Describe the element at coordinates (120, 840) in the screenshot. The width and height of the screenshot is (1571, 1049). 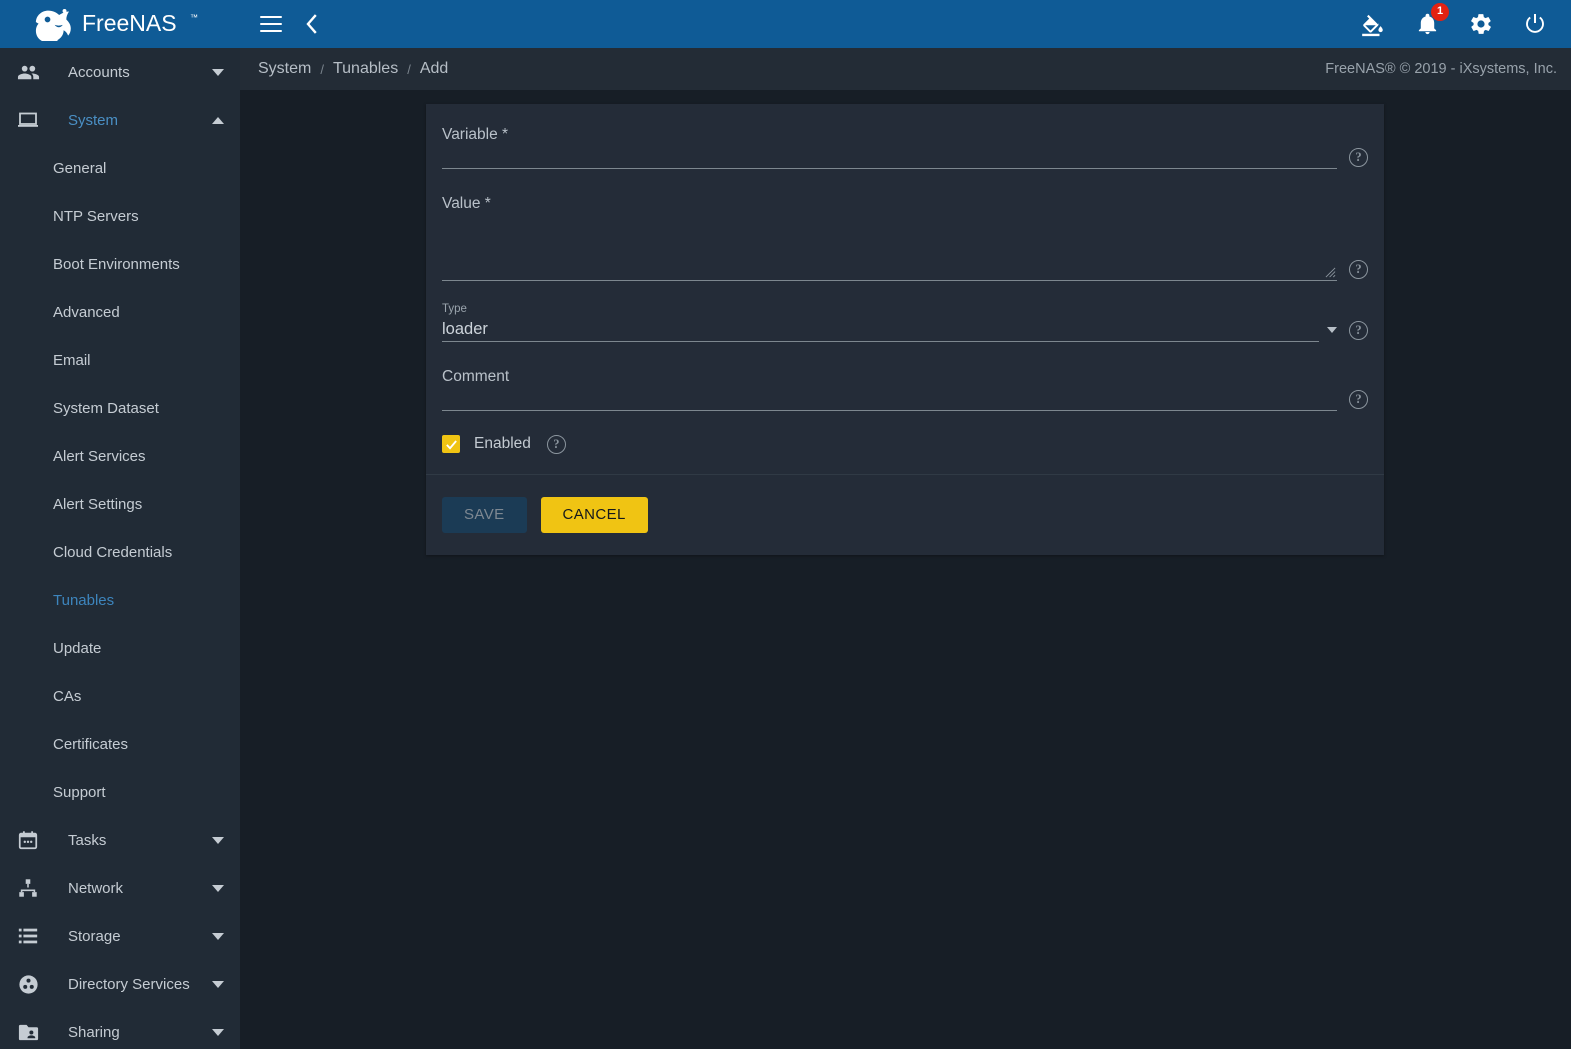
I see `sidebar-group-tasks: Tasks` at that location.